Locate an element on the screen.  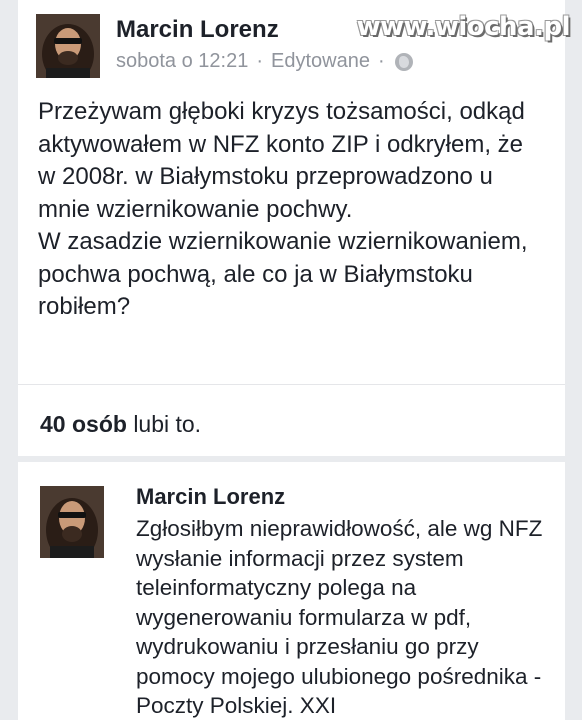
post-meta: sobota o 12:21 · Edytowane · is located at coordinates (264, 61).